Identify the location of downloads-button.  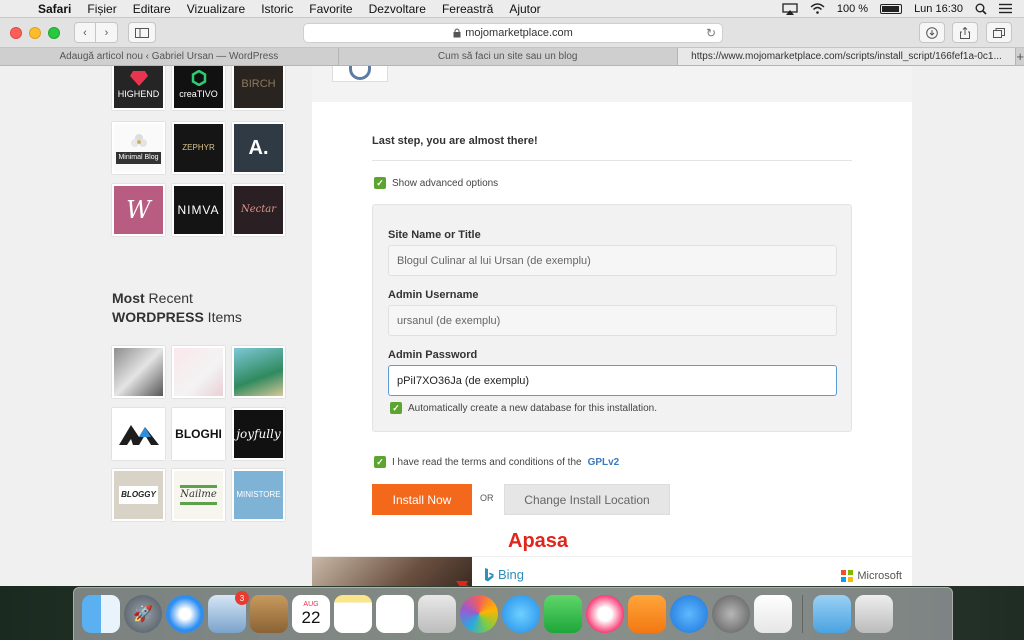
(932, 32).